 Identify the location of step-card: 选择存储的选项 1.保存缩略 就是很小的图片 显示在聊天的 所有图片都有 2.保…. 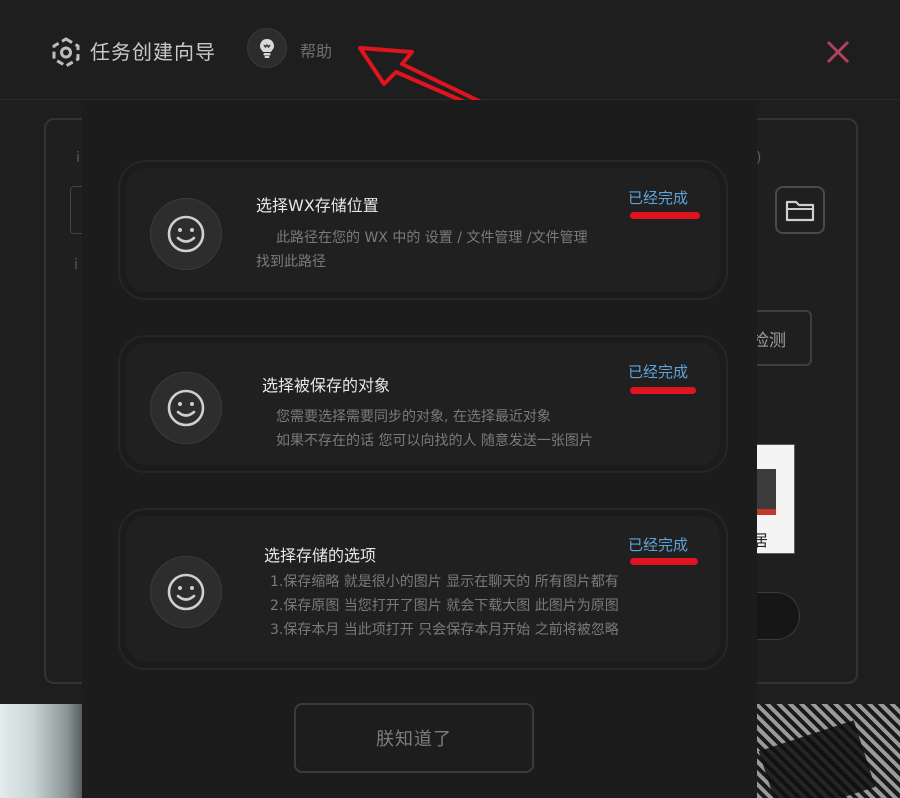
(423, 589).